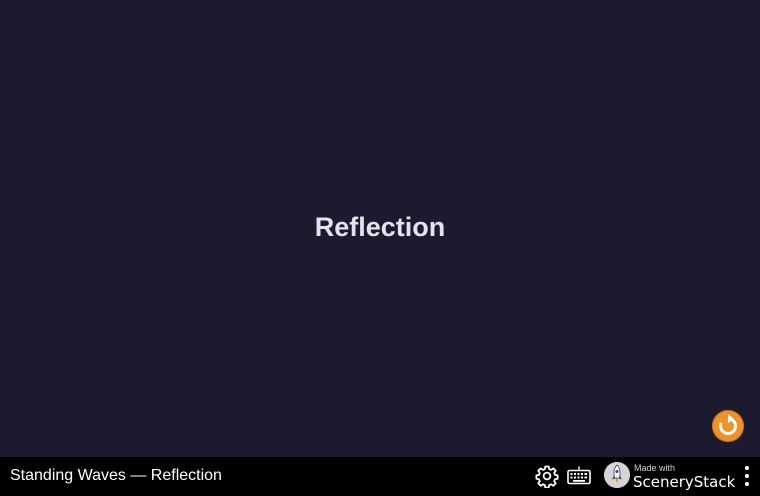  I want to click on scenerystack-brand-button: Made with SceneryStack, so click(672, 477).